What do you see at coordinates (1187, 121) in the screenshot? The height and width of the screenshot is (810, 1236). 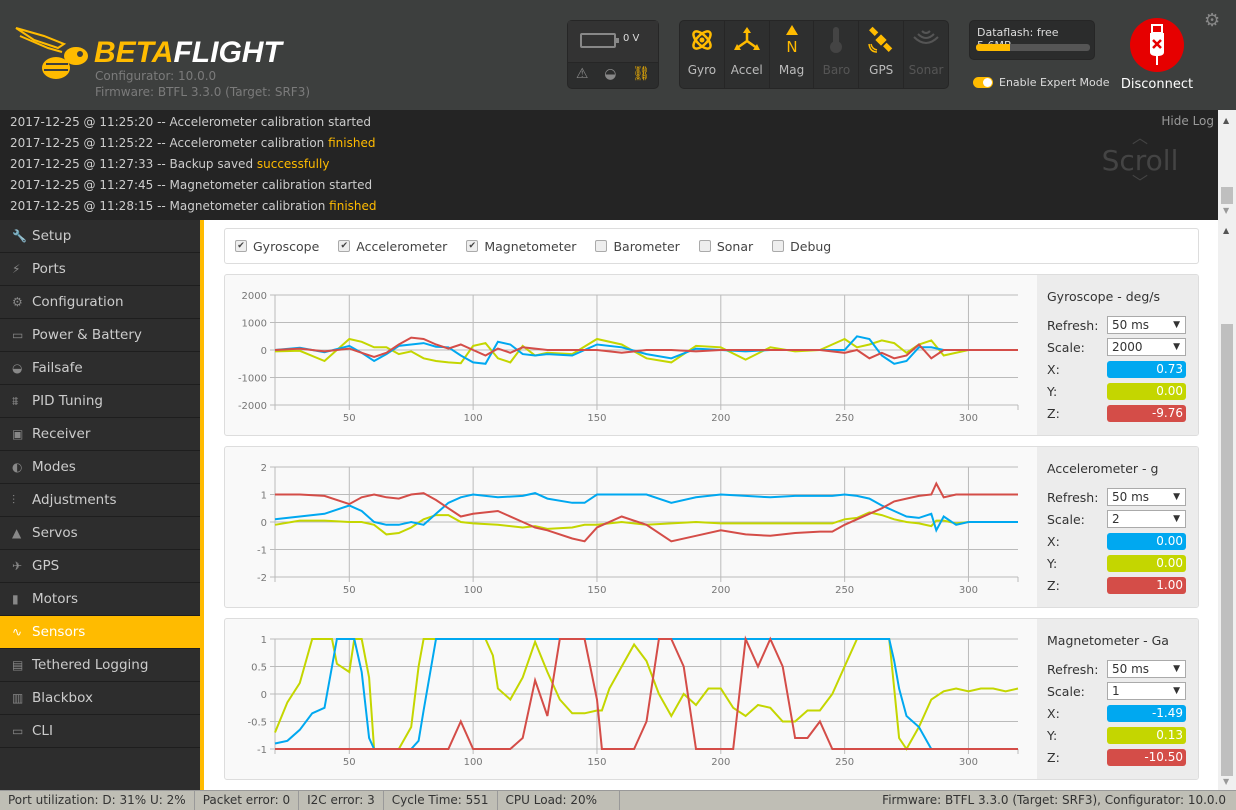 I see `hide-log-link: Hide Log` at bounding box center [1187, 121].